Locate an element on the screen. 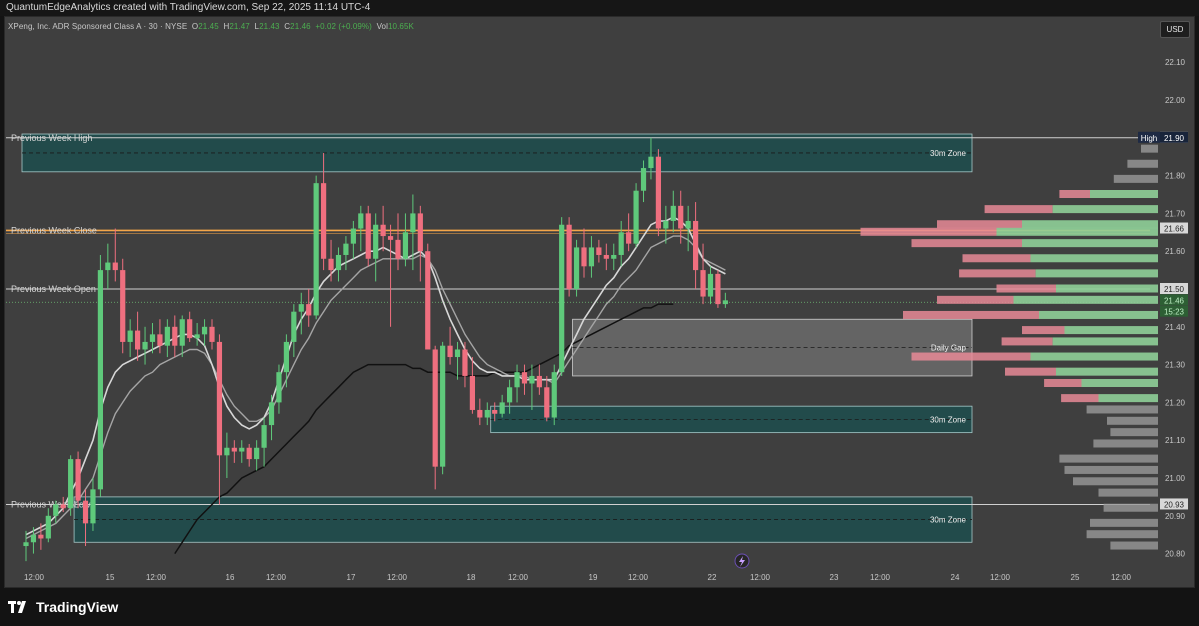 Image resolution: width=1199 pixels, height=626 pixels. y-axis-tick: 21.00 is located at coordinates (1175, 478).